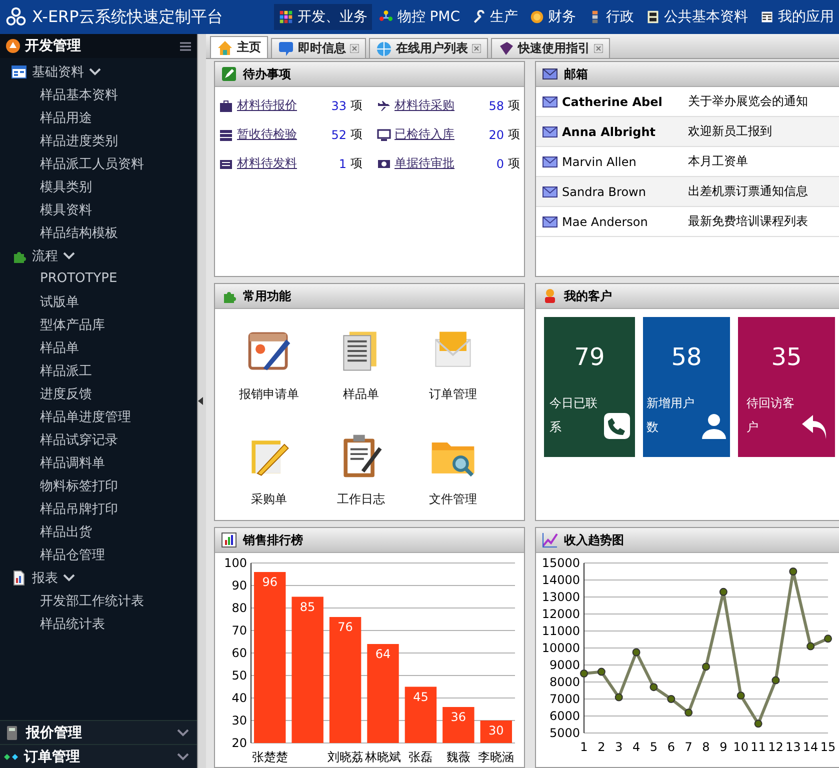 Image resolution: width=839 pixels, height=768 pixels. What do you see at coordinates (496, 757) in the screenshot?
I see `axis-label: 李晓涵` at bounding box center [496, 757].